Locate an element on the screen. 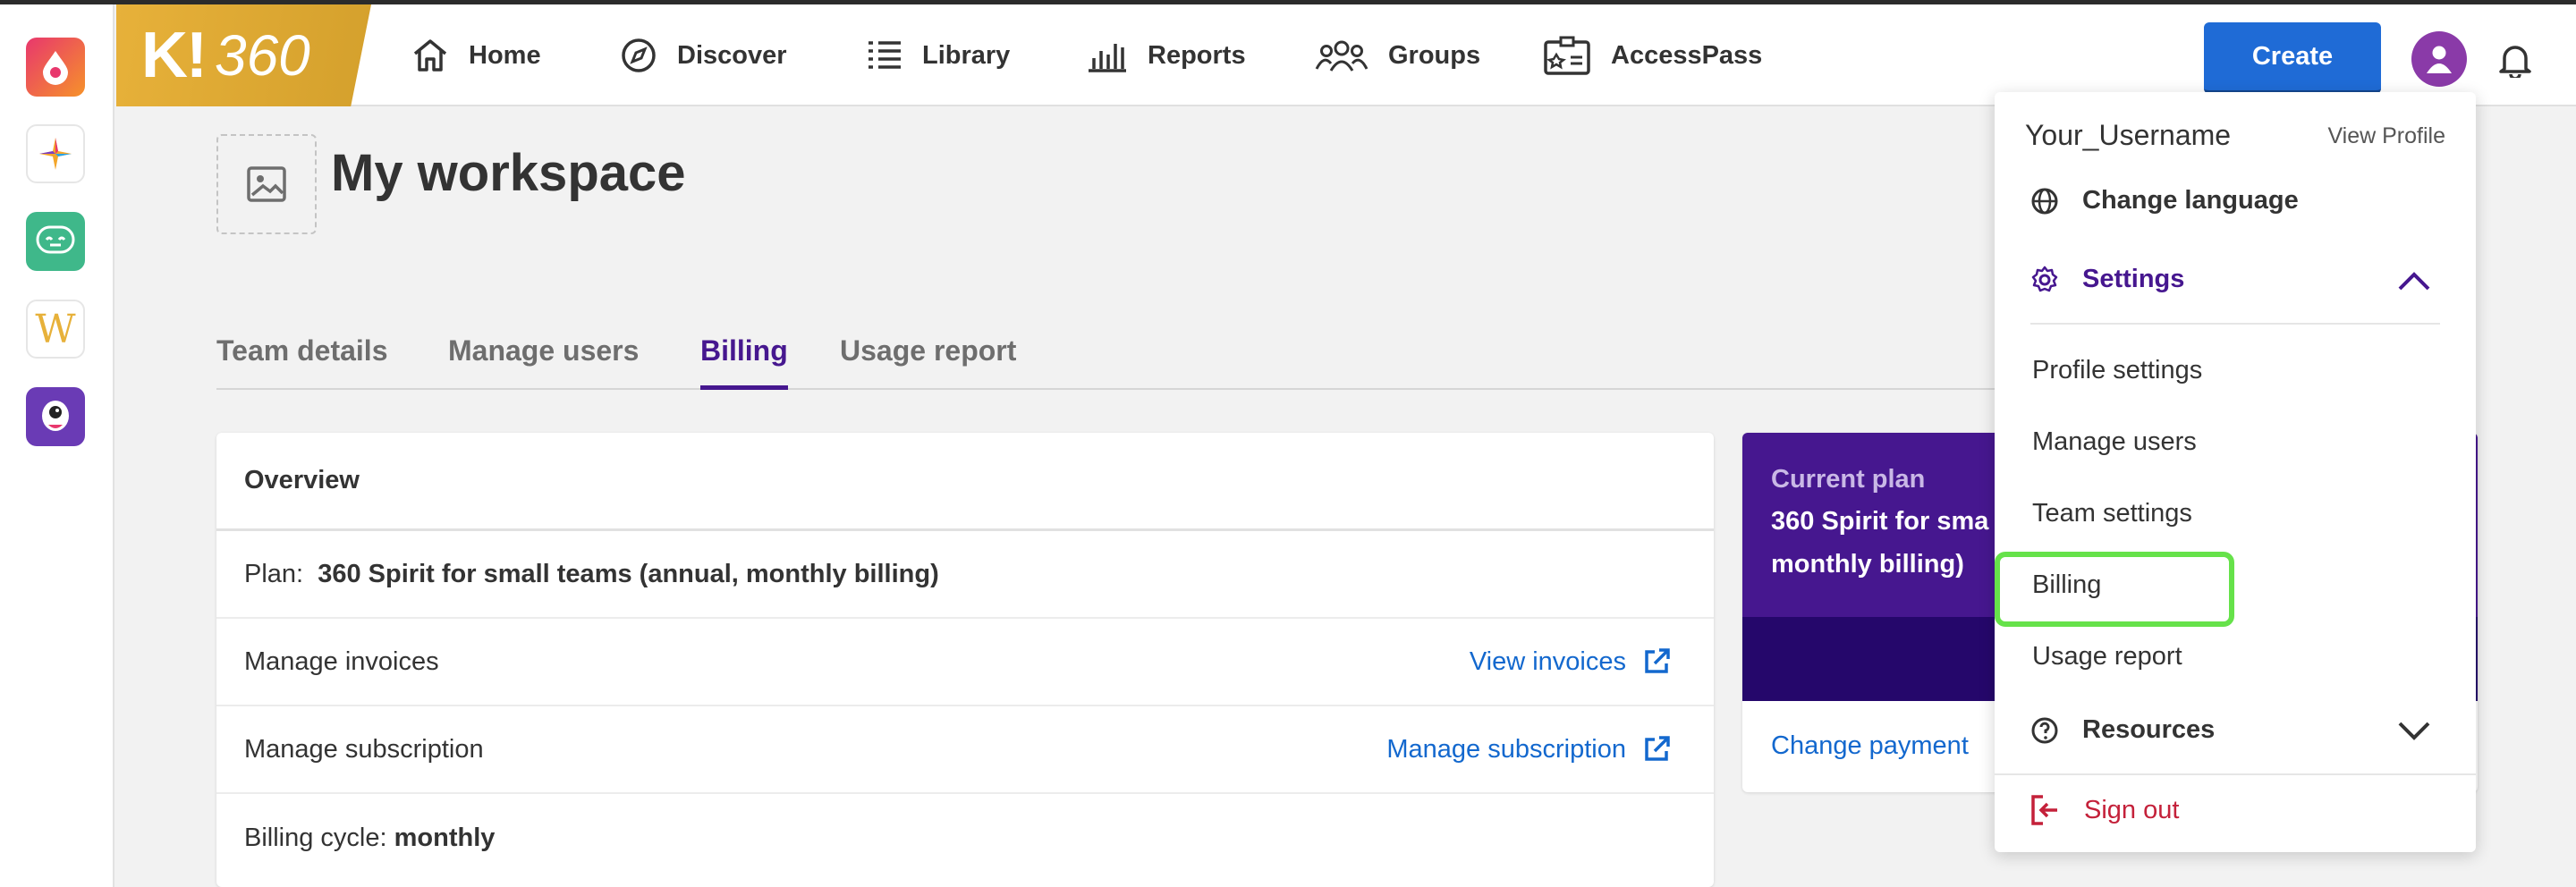 The width and height of the screenshot is (2576, 887). tab-team-details: Team details is located at coordinates (301, 362).